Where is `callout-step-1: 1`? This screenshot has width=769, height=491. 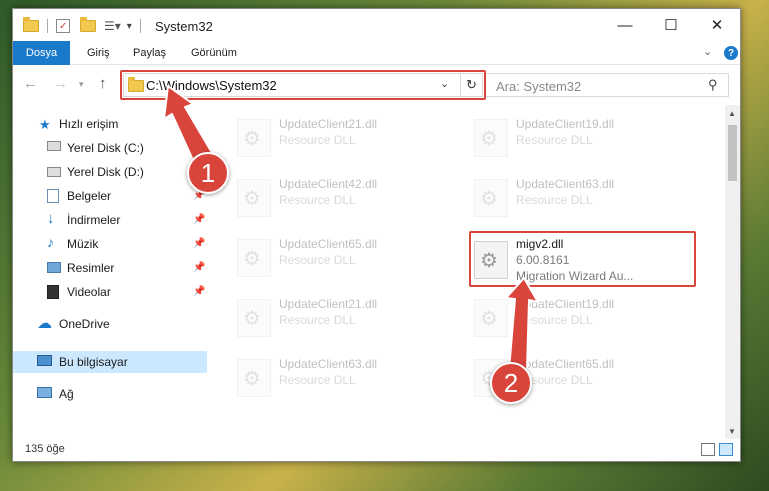 callout-step-1: 1 is located at coordinates (208, 173).